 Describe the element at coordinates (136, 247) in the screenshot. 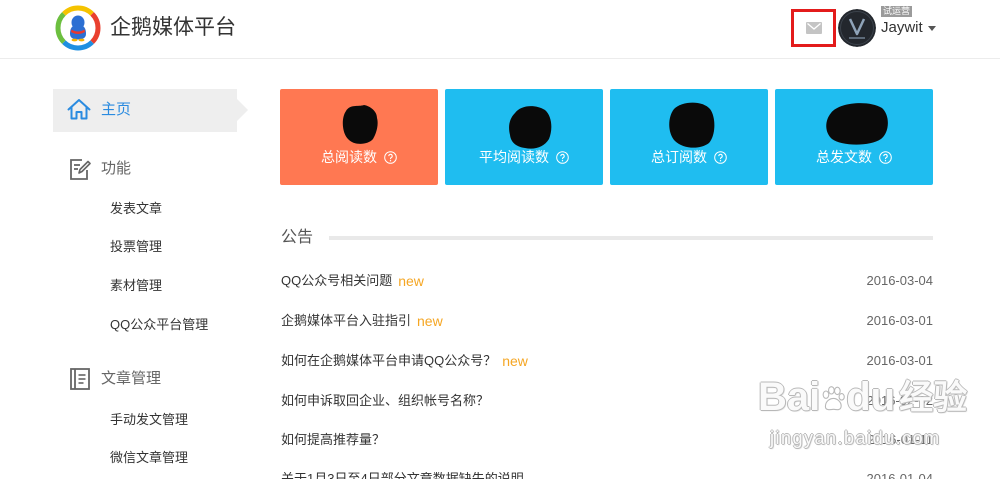

I see `sidebar-item-vote-management: 投票管理` at that location.